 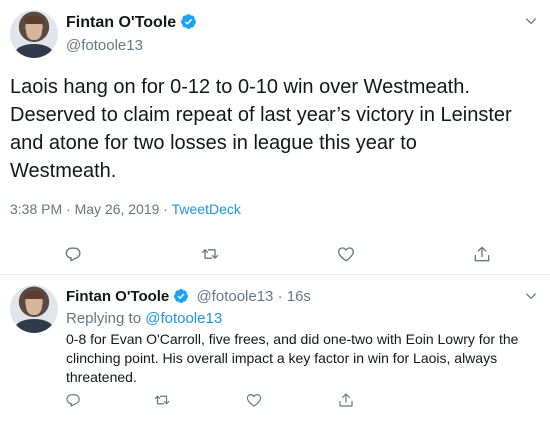 I want to click on author-name: Fintan O'Toole, so click(x=121, y=22).